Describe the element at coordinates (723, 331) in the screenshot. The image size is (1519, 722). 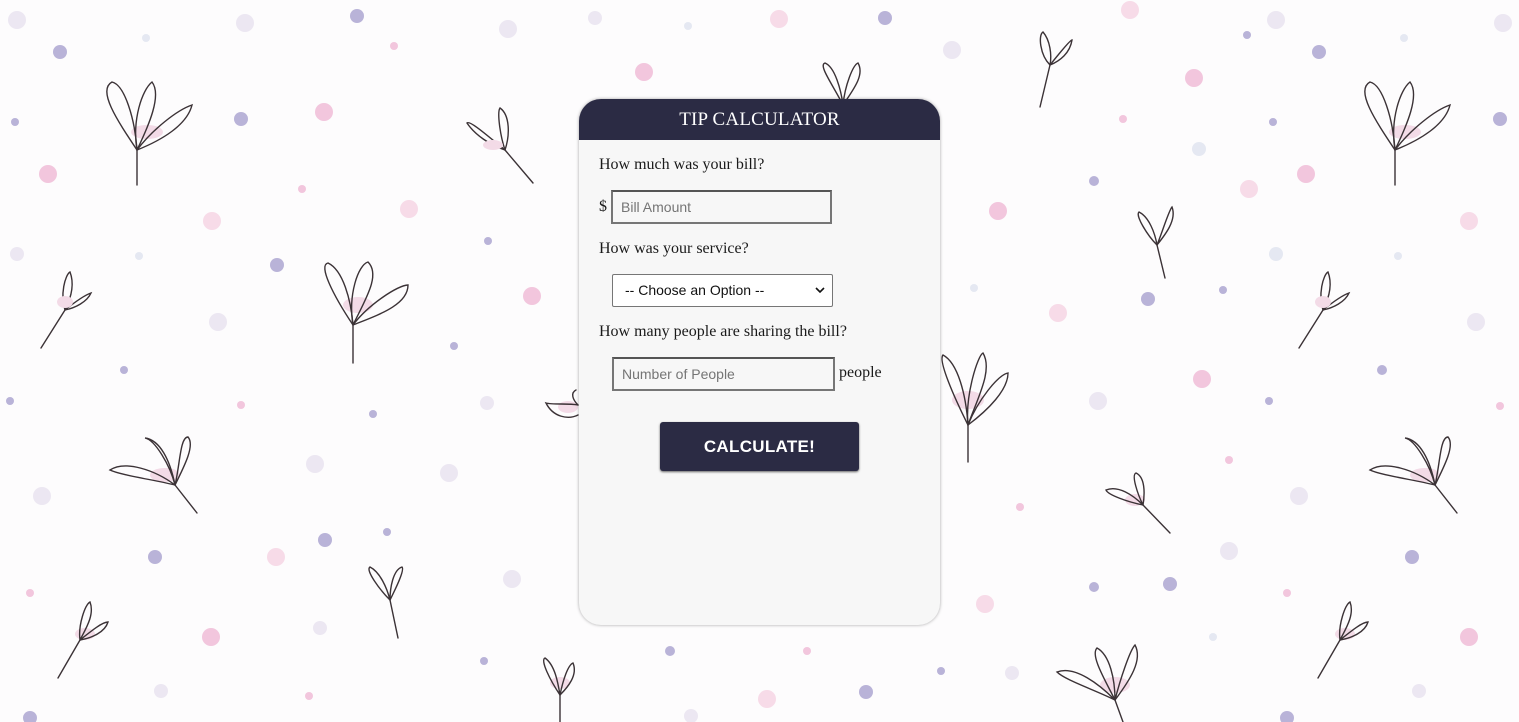
I see `people-question: How many people are sharing the bill?` at that location.